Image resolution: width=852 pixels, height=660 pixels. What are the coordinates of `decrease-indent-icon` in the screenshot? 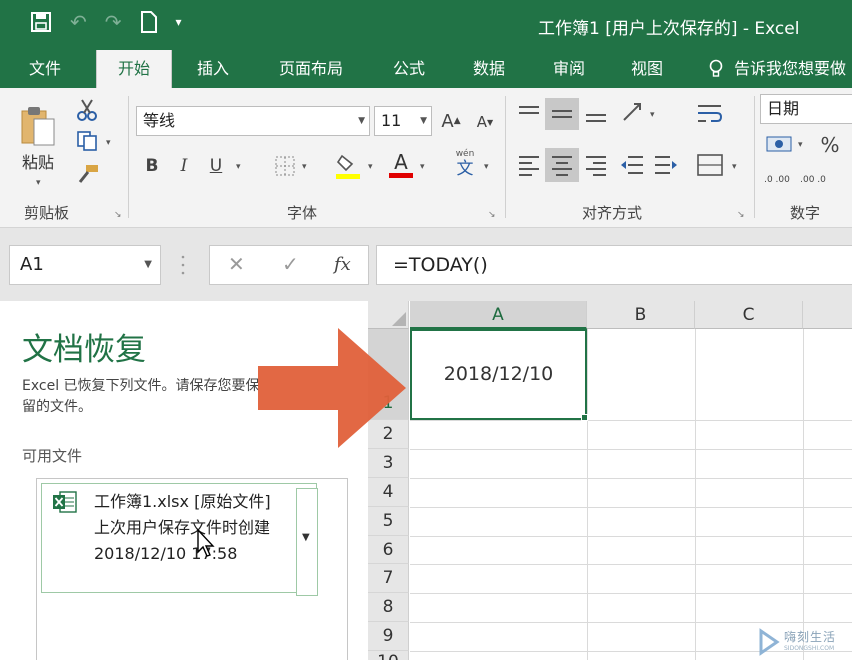 It's located at (632, 165).